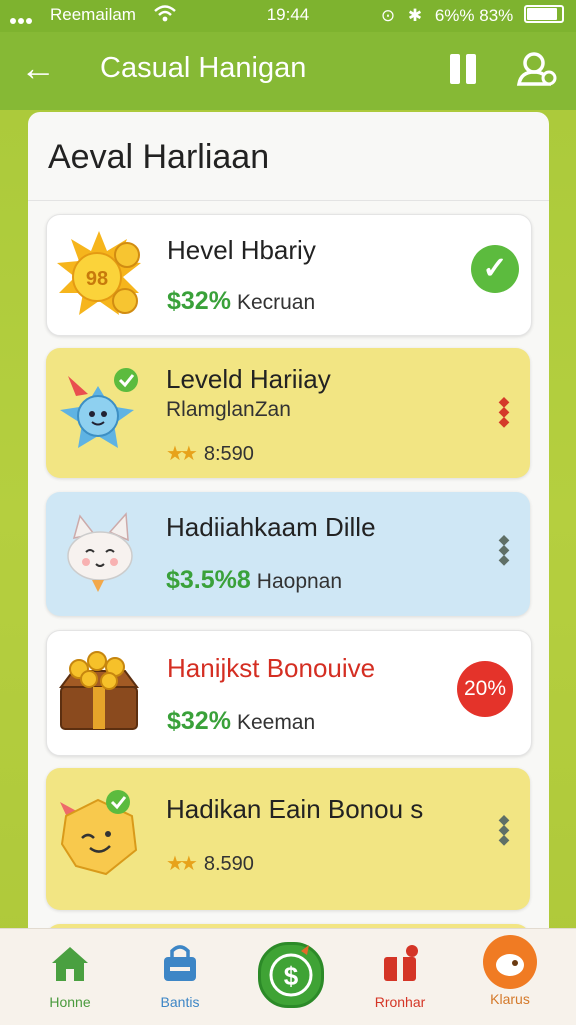 This screenshot has width=576, height=1025. I want to click on nav-home: Honne, so click(70, 973).